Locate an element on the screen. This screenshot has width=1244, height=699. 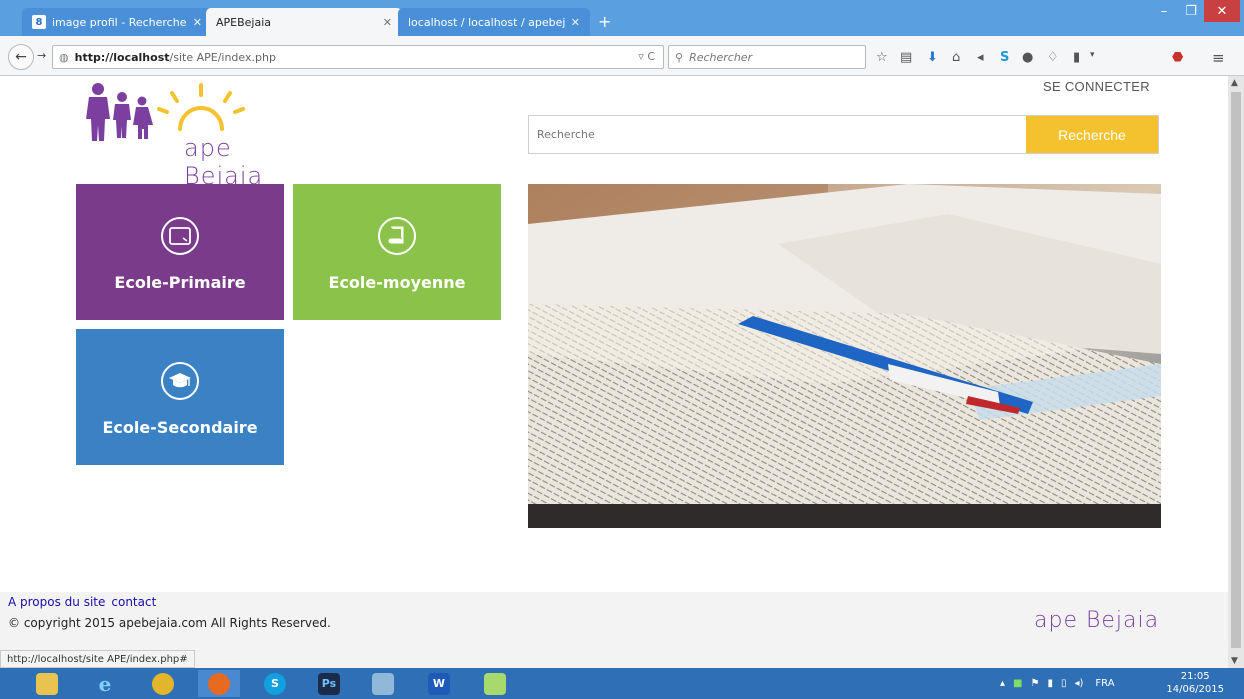
volume-icon: ◂) is located at coordinates (1078, 683).